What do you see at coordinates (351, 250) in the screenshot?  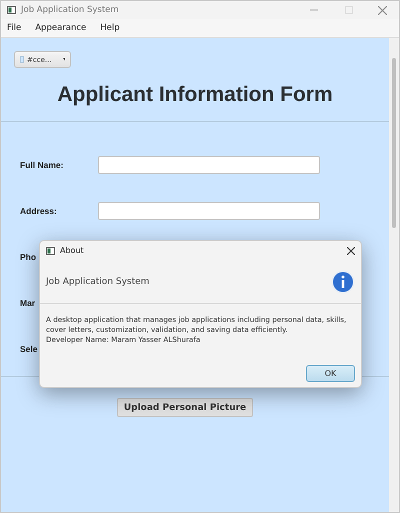 I see `close-icon` at bounding box center [351, 250].